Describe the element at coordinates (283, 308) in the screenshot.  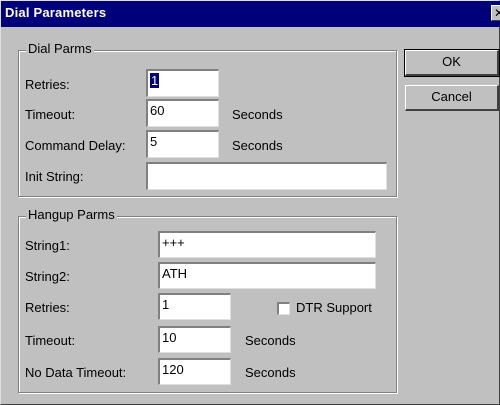
I see `dtr-support-checkbox` at that location.